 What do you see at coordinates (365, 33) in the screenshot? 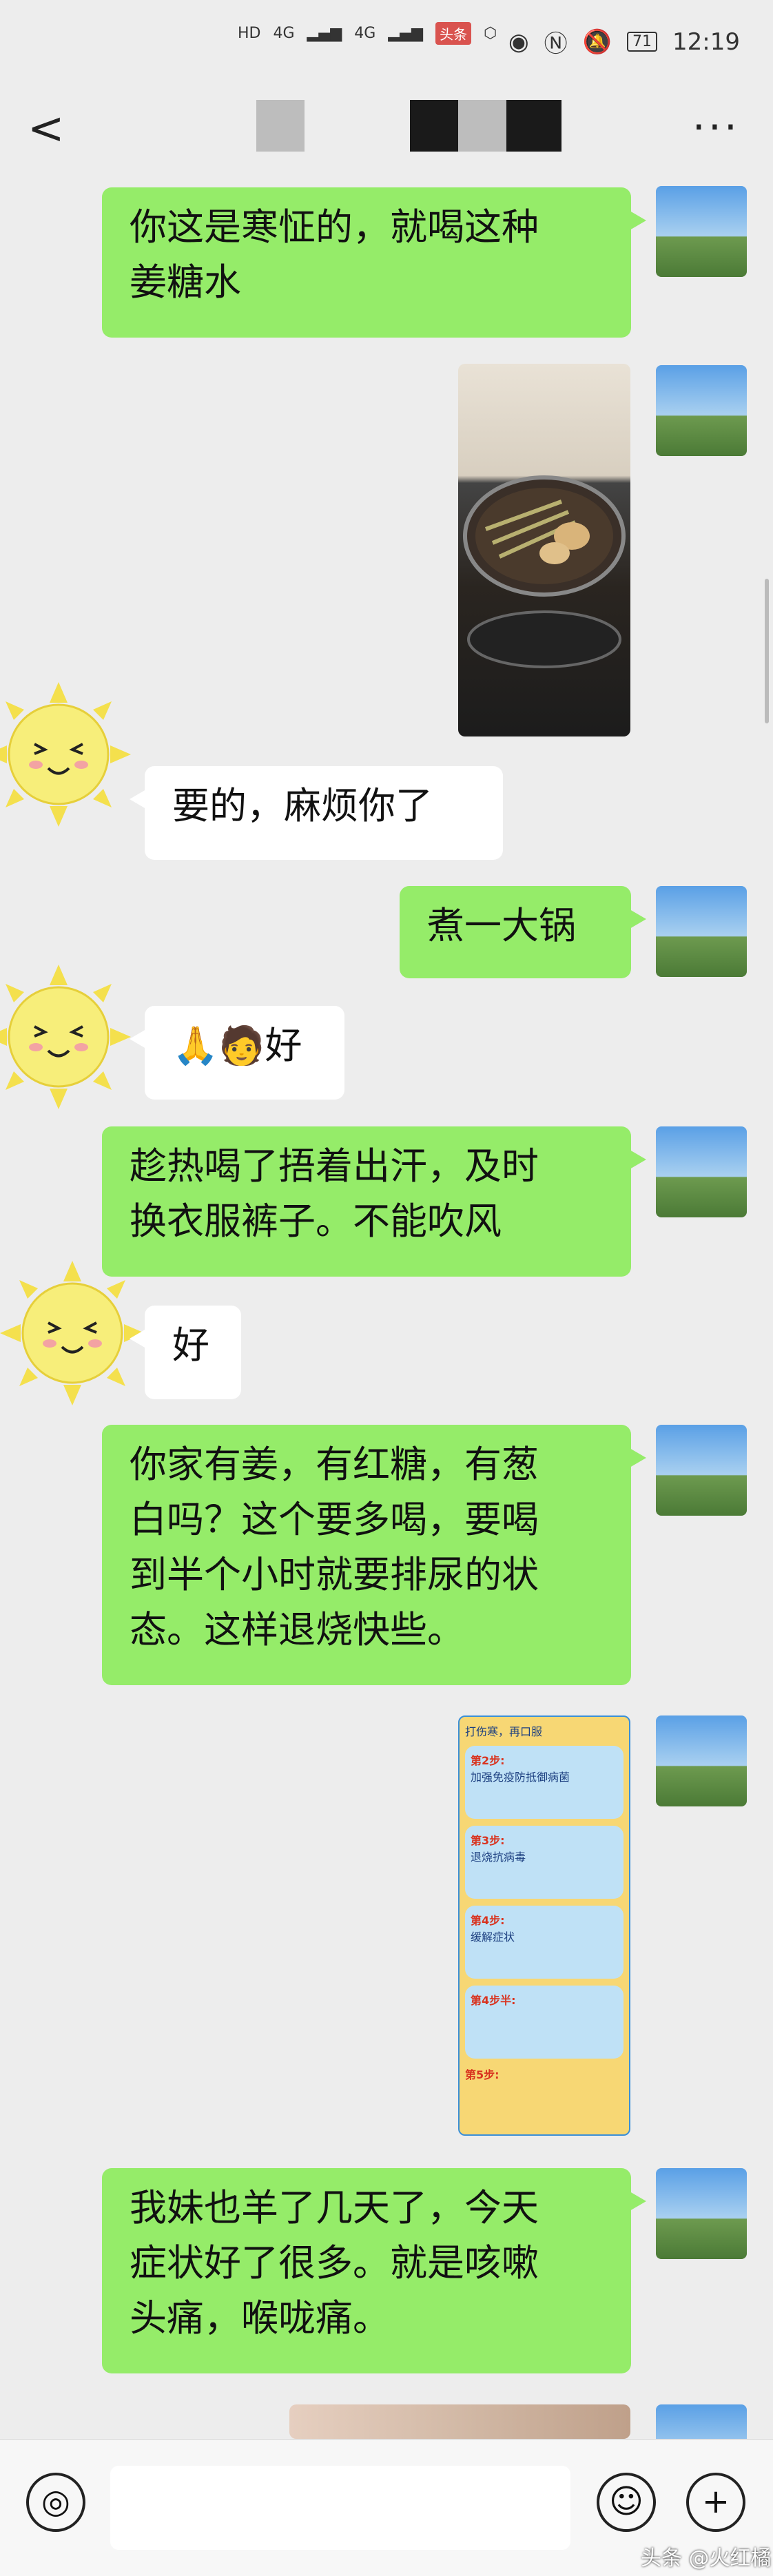
I see `network-4g-2: 4G` at bounding box center [365, 33].